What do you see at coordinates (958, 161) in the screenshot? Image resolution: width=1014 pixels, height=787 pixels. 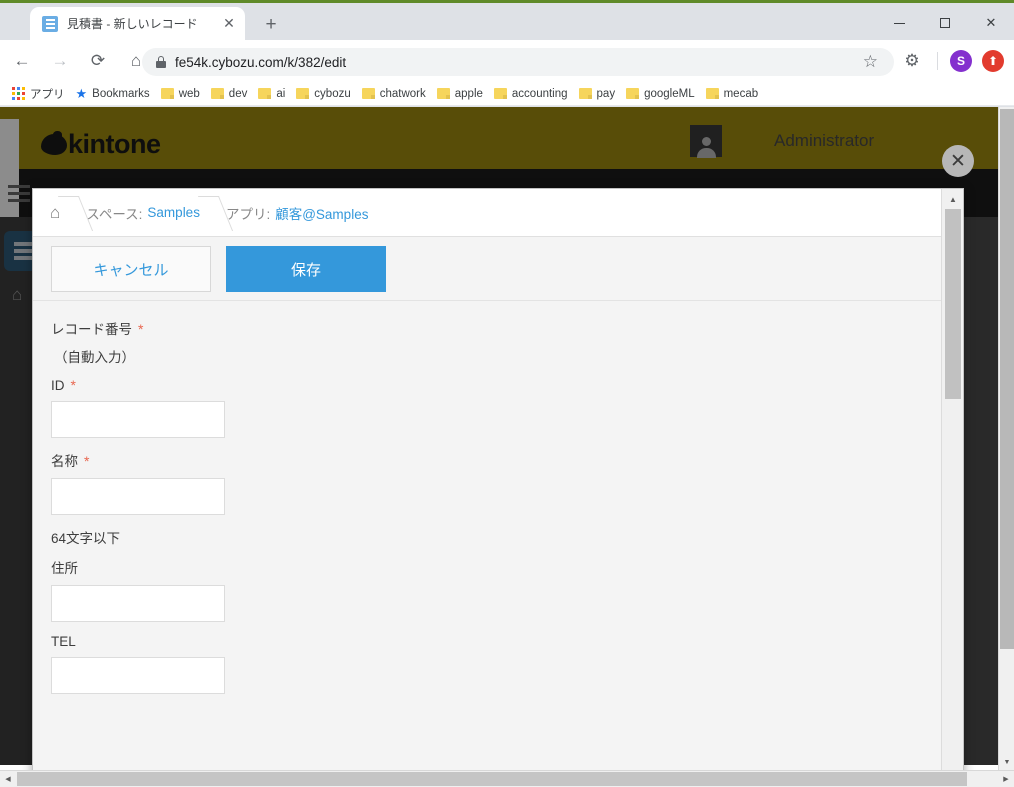 I see `modal-close-button: ✕` at bounding box center [958, 161].